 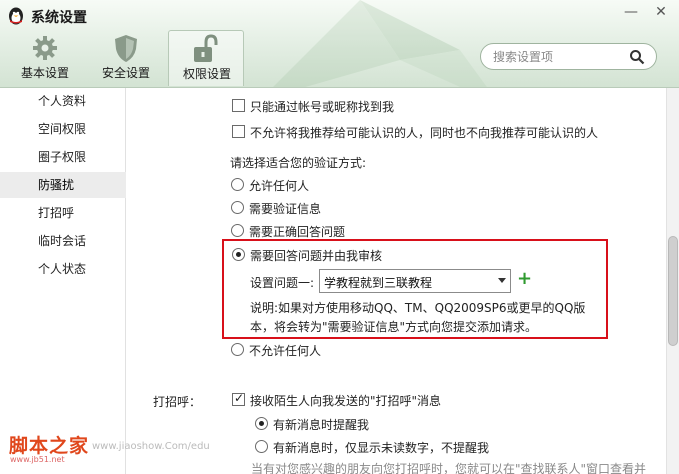 What do you see at coordinates (206, 48) in the screenshot?
I see `unlock-icon` at bounding box center [206, 48].